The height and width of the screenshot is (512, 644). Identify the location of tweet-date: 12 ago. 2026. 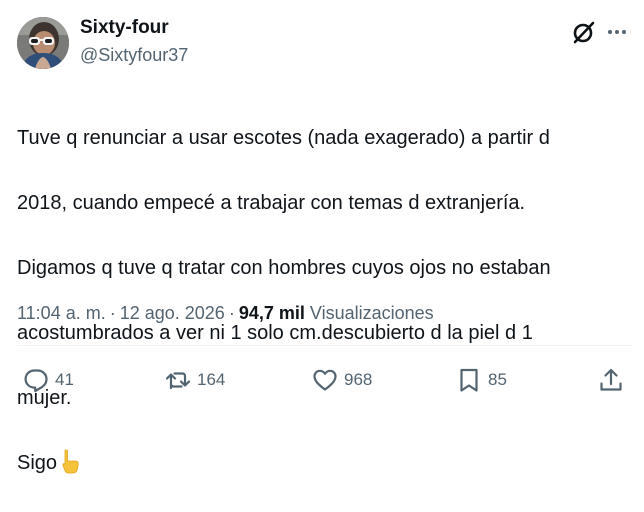
(172, 313).